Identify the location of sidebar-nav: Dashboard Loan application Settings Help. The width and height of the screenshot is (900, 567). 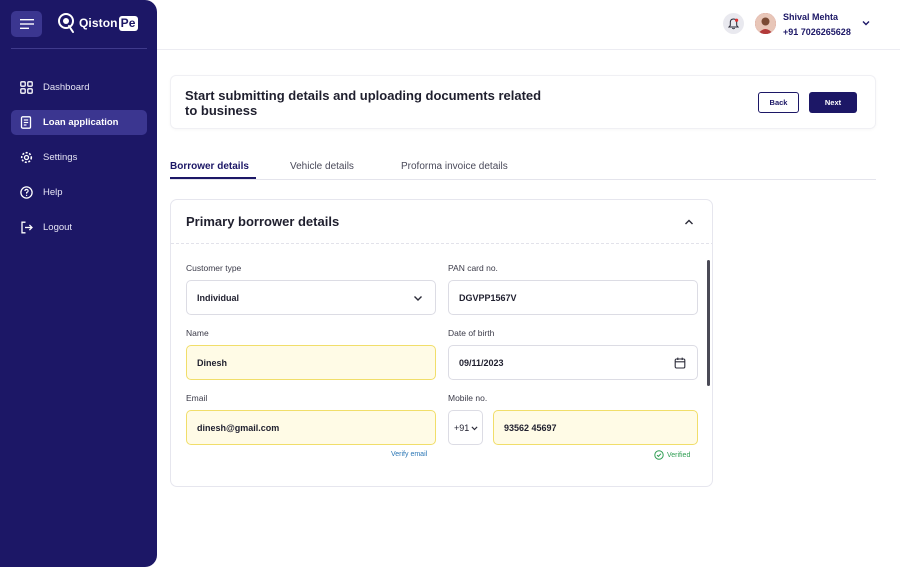
(79, 162).